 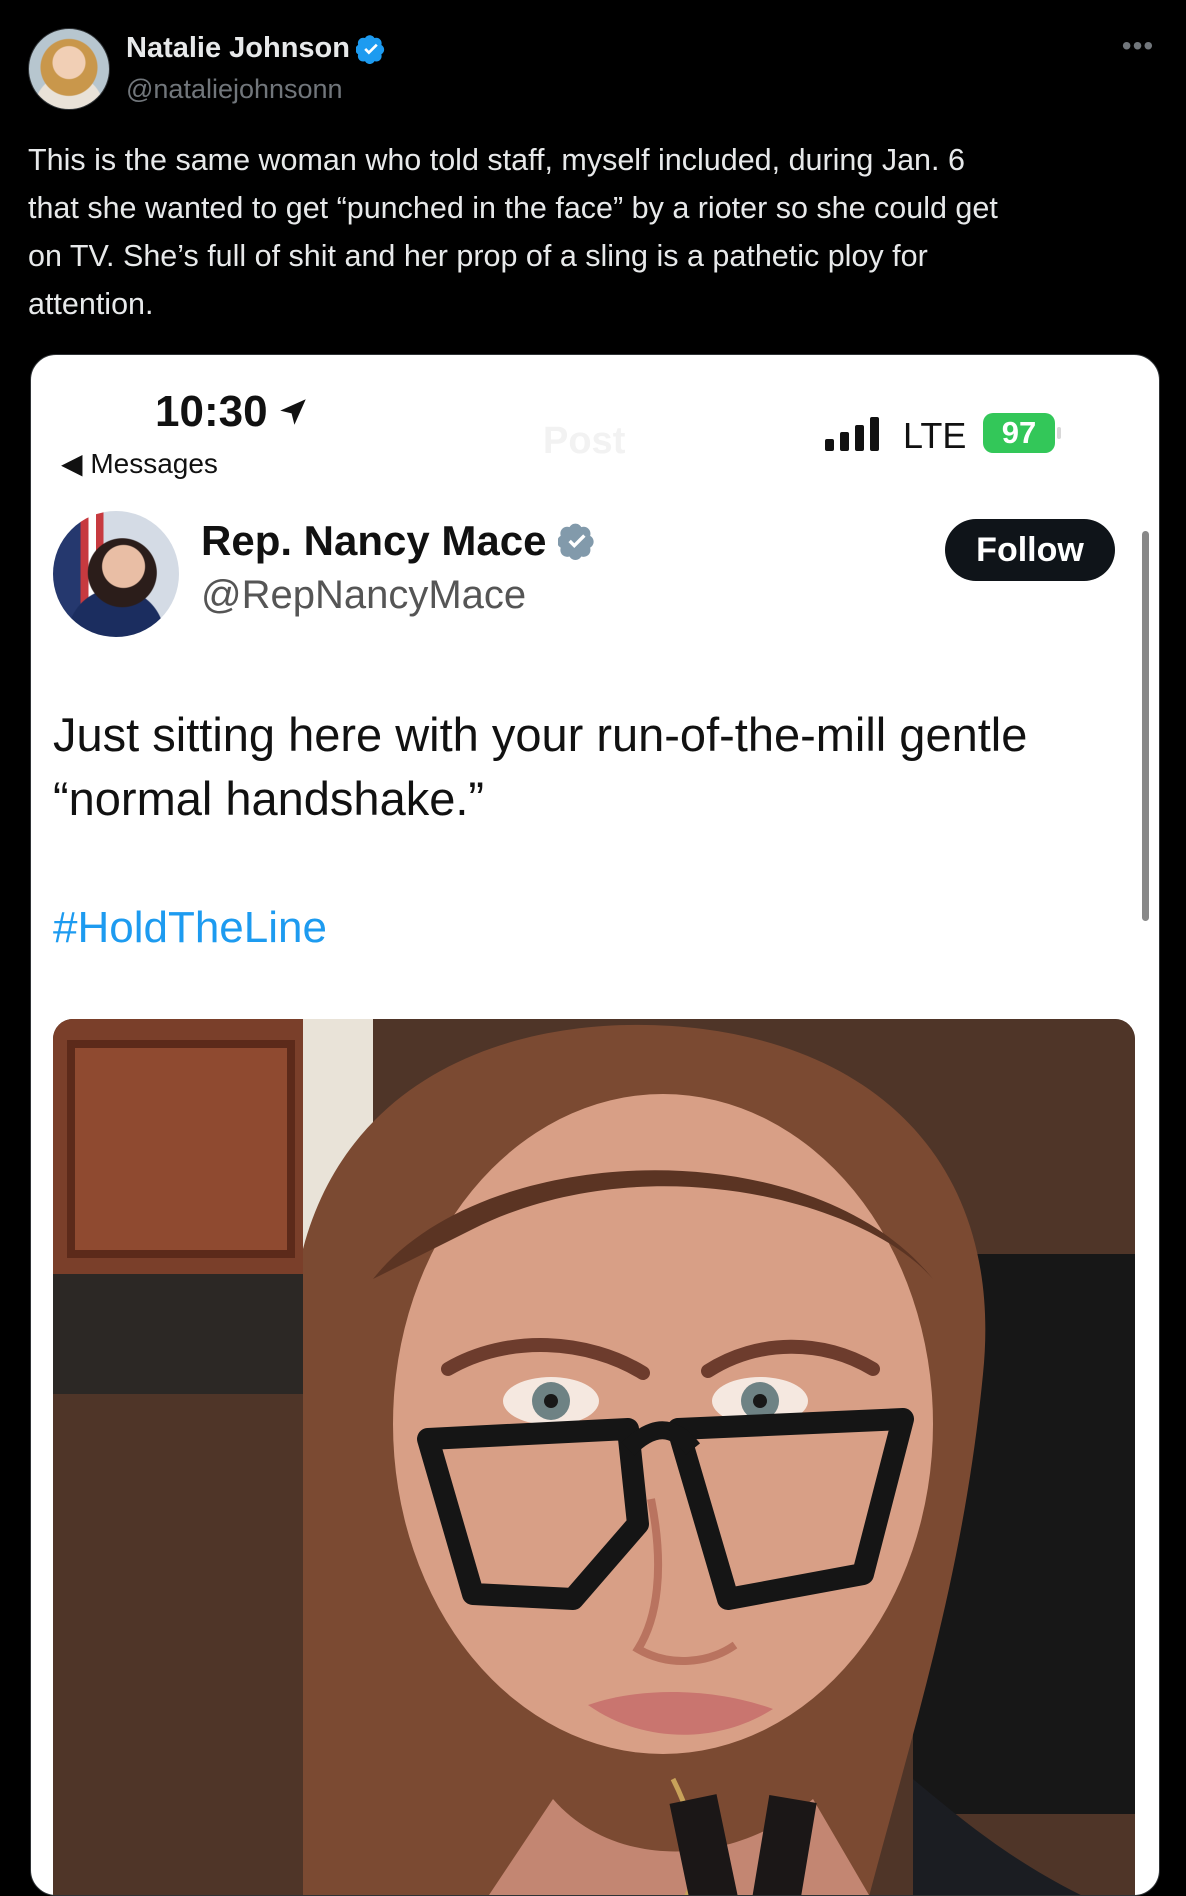 I want to click on author-name-row: Natalie Johnson, so click(x=256, y=48).